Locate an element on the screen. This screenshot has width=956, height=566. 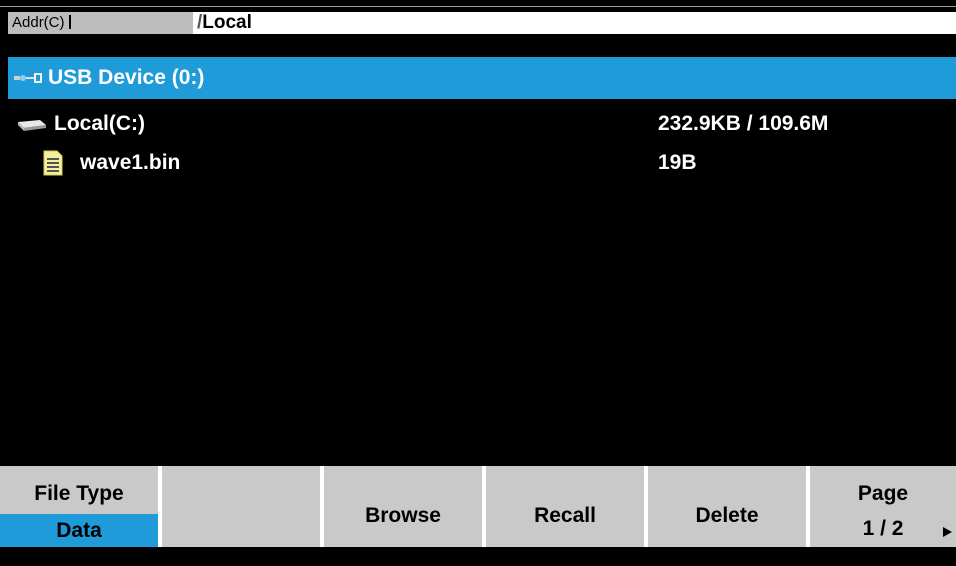
document-icon is located at coordinates (53, 163).